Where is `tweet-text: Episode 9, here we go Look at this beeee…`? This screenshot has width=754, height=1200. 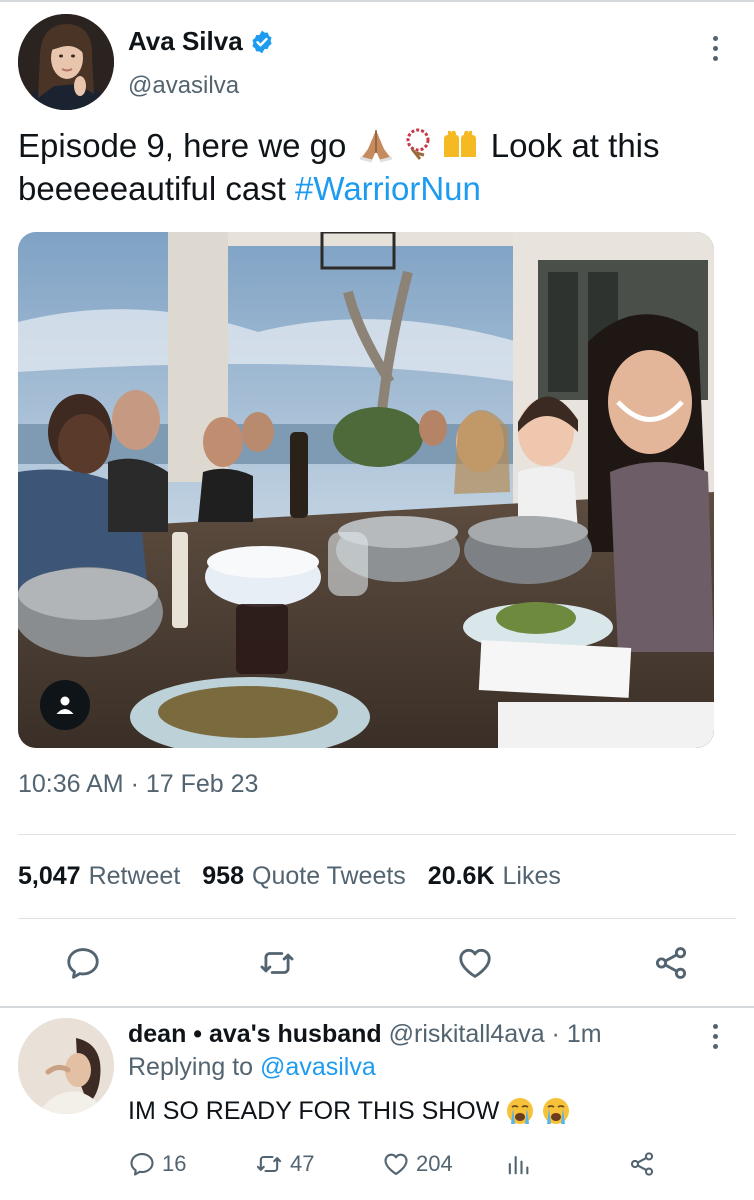
tweet-text: Episode 9, here we go Look at this beeee… is located at coordinates (378, 167).